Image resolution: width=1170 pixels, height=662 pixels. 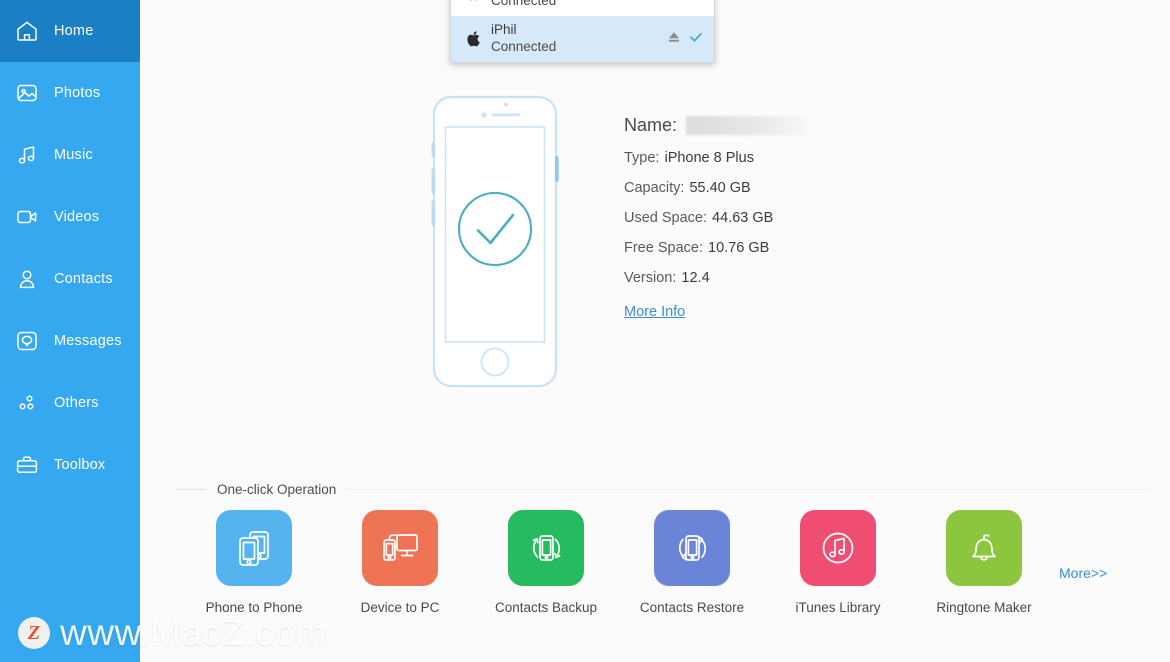 I want to click on tile-label: iTunes Library, so click(x=838, y=607).